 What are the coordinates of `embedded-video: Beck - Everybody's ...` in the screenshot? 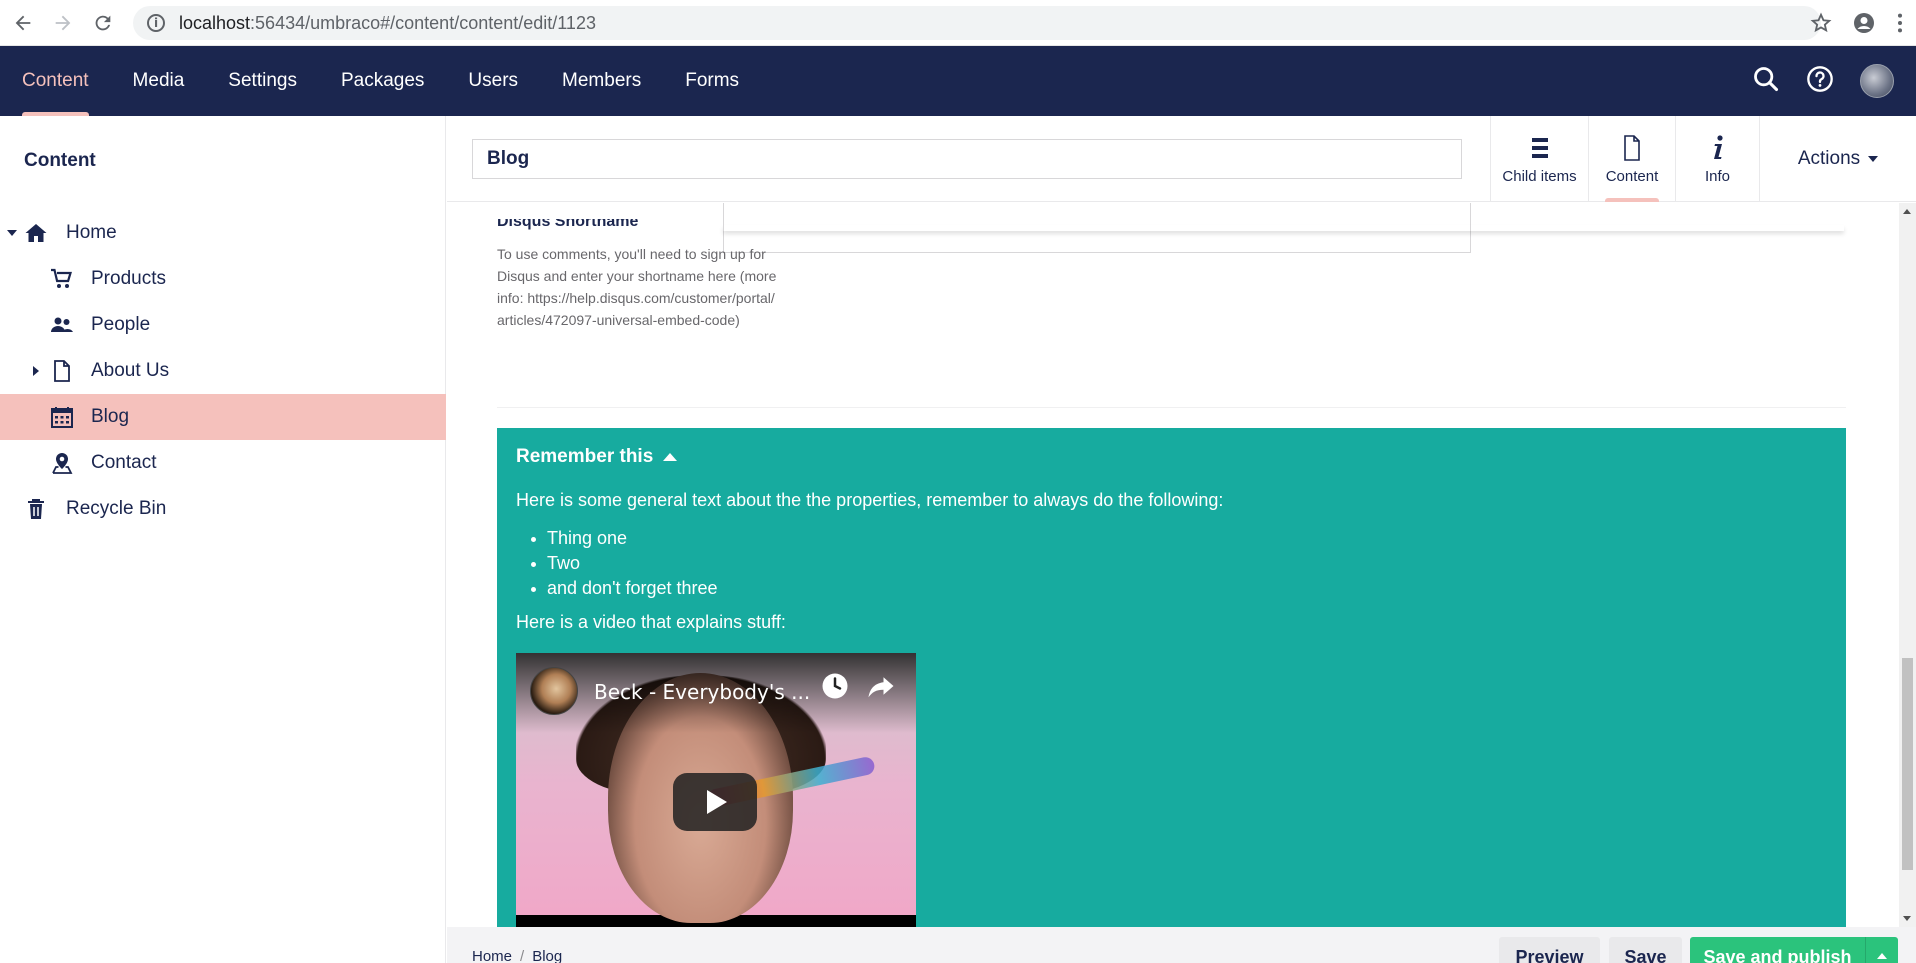 It's located at (716, 790).